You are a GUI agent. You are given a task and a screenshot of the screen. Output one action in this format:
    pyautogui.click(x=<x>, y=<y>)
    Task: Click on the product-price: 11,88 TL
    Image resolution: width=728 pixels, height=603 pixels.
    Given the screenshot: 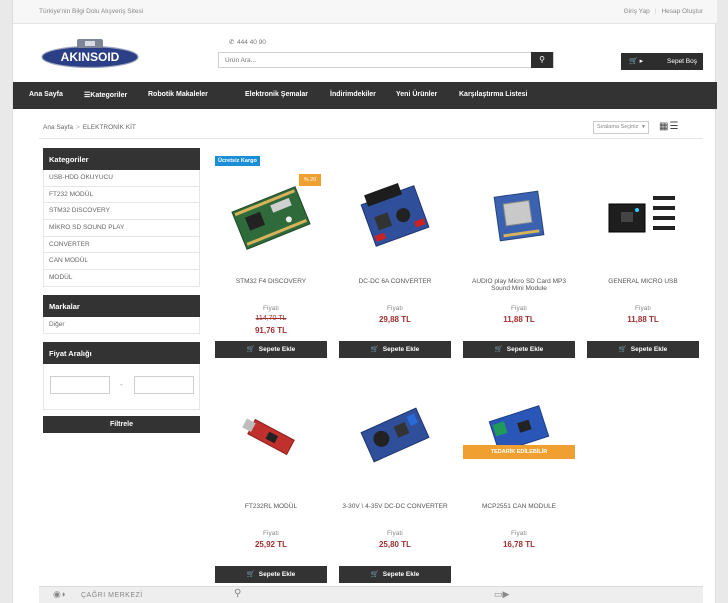 What is the action you would take?
    pyautogui.click(x=519, y=319)
    